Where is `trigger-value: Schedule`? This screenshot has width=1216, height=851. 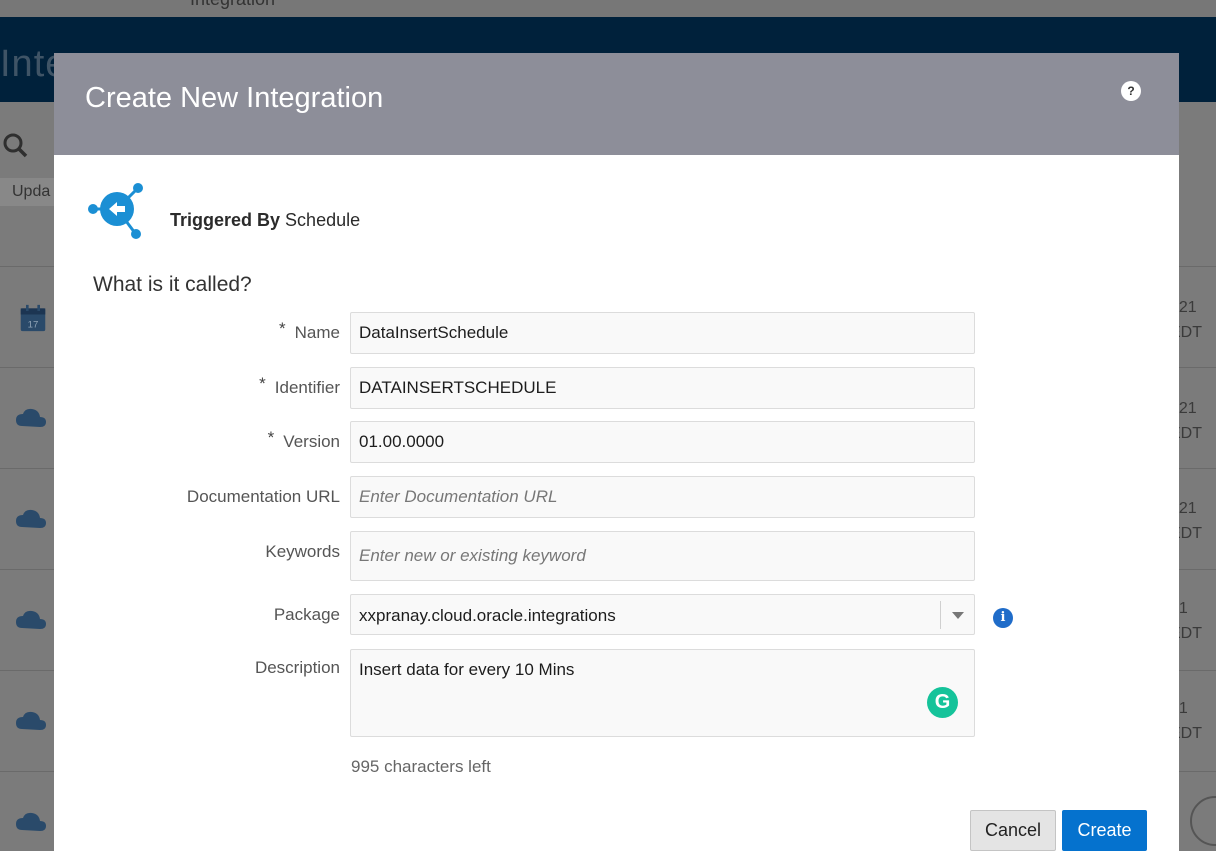
trigger-value: Schedule is located at coordinates (323, 220).